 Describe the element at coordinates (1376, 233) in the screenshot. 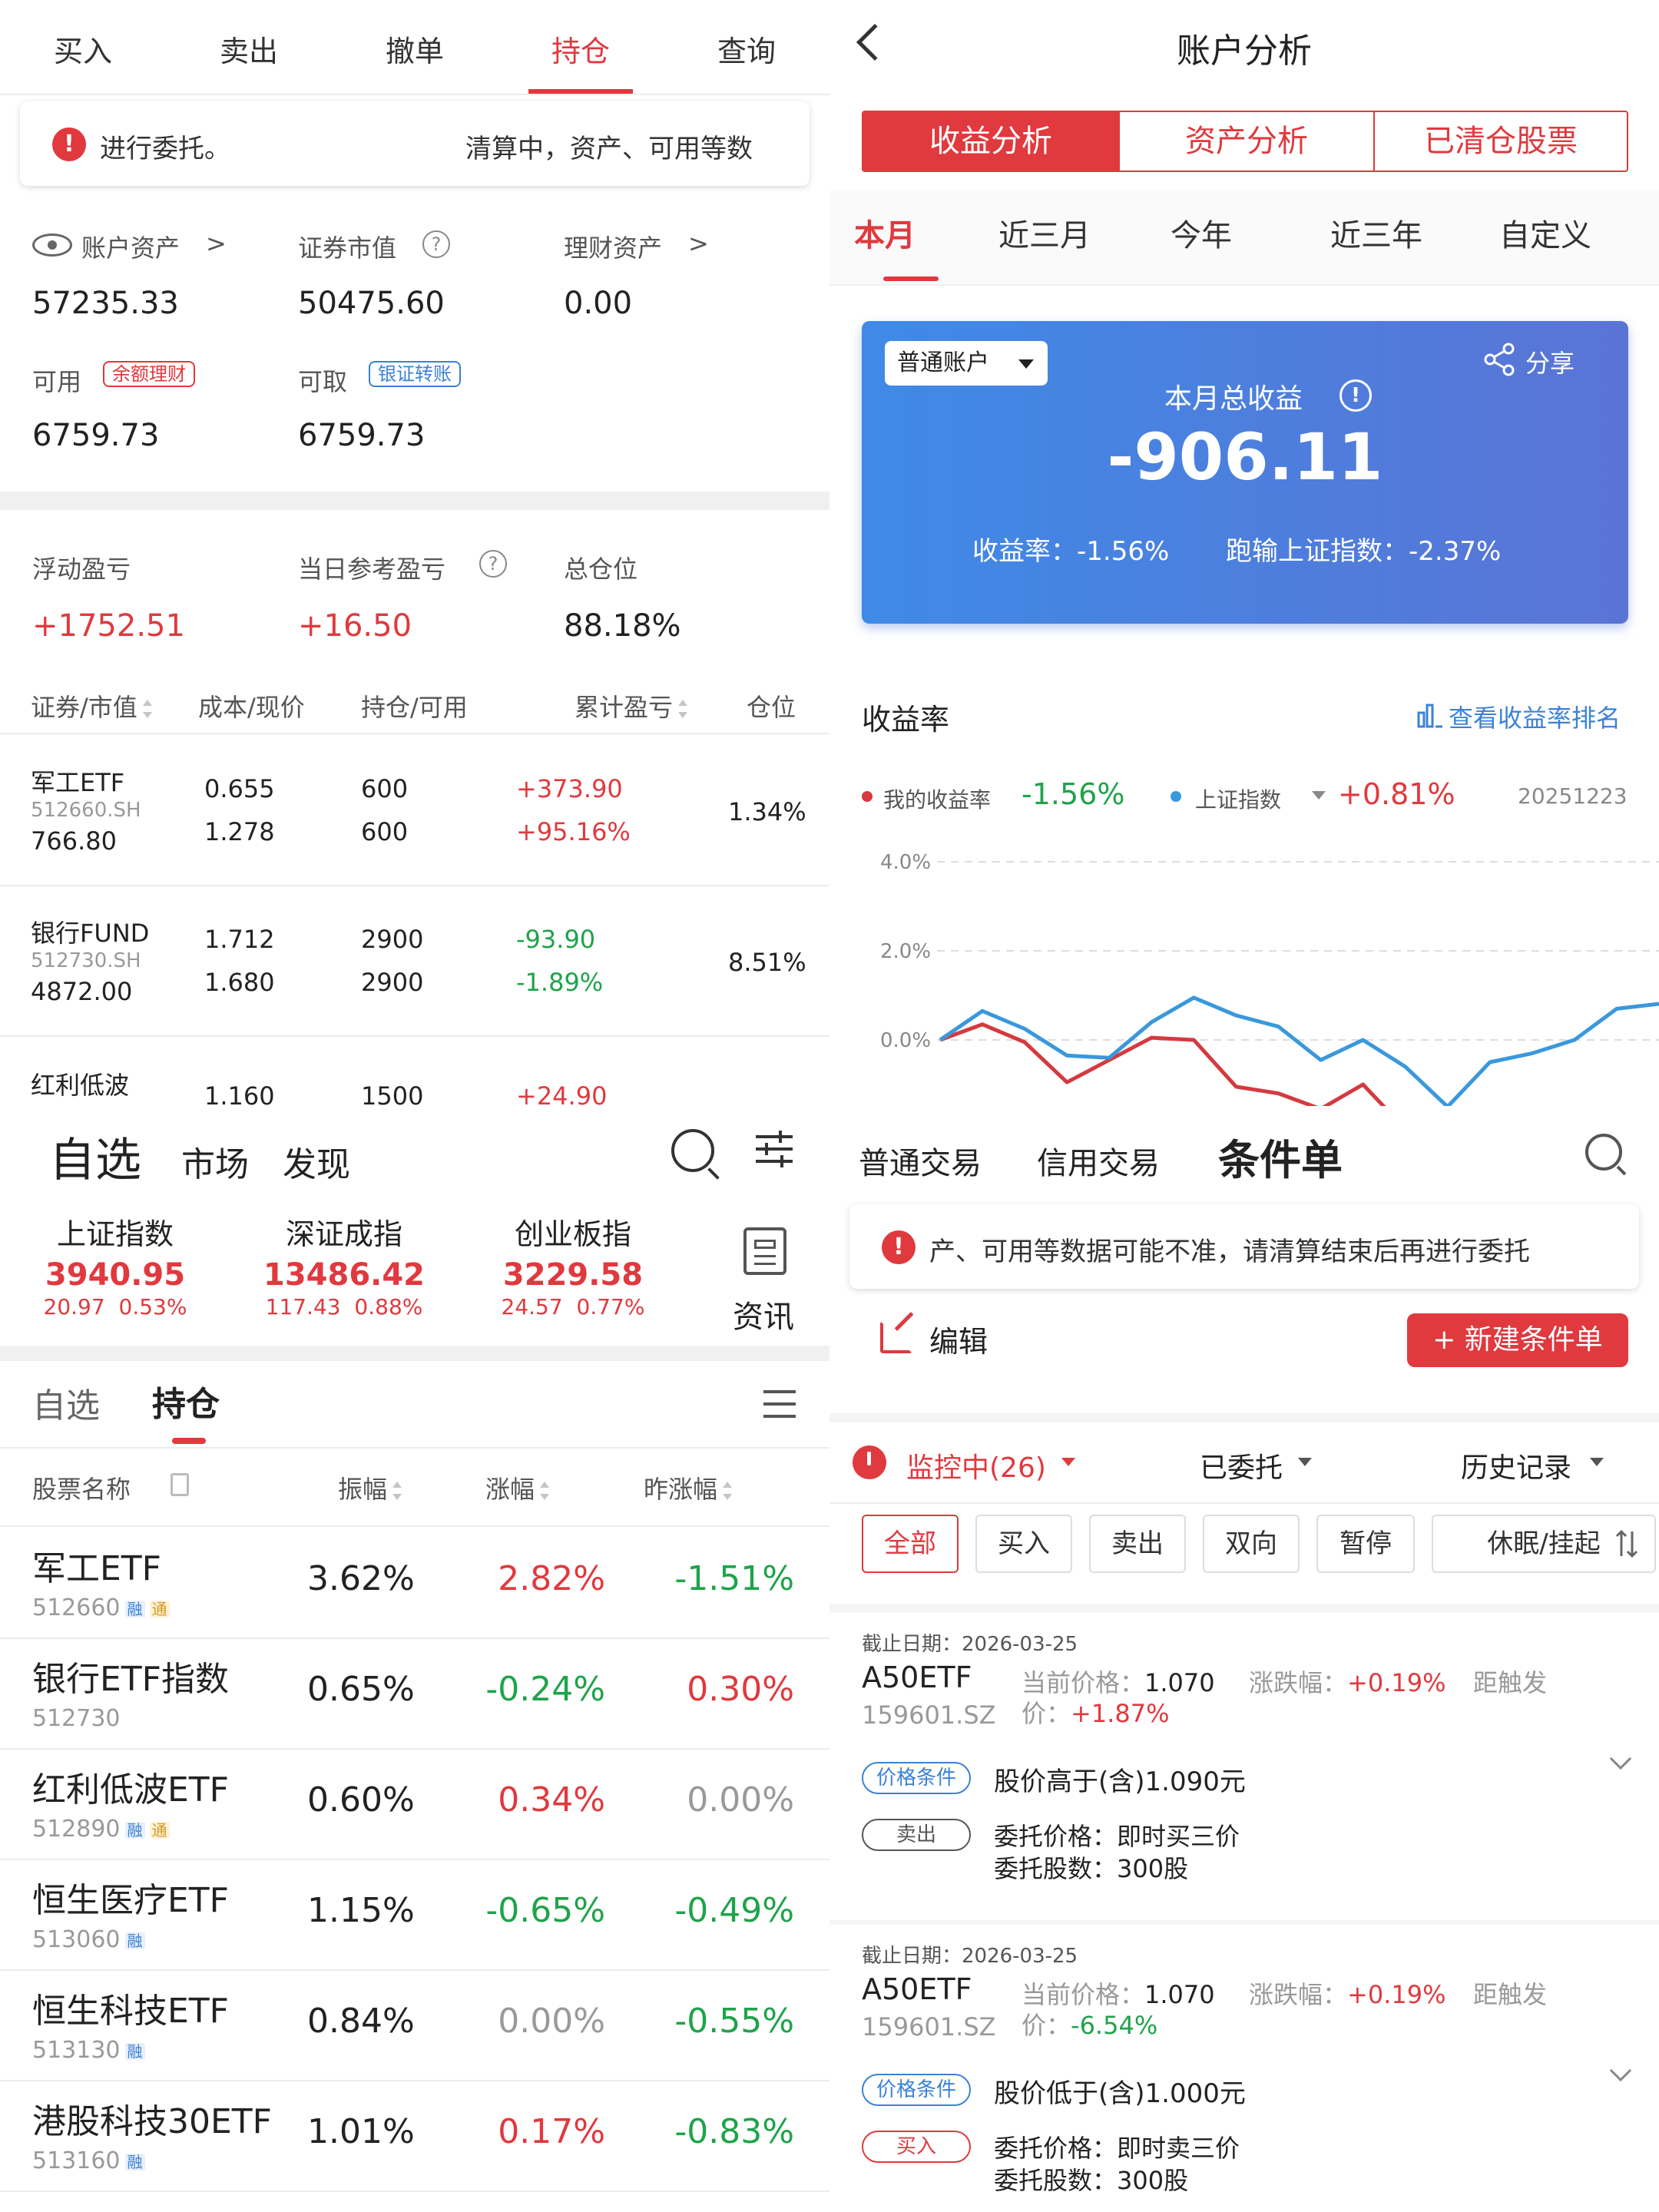

I see `period-tab-3: 近三年` at that location.